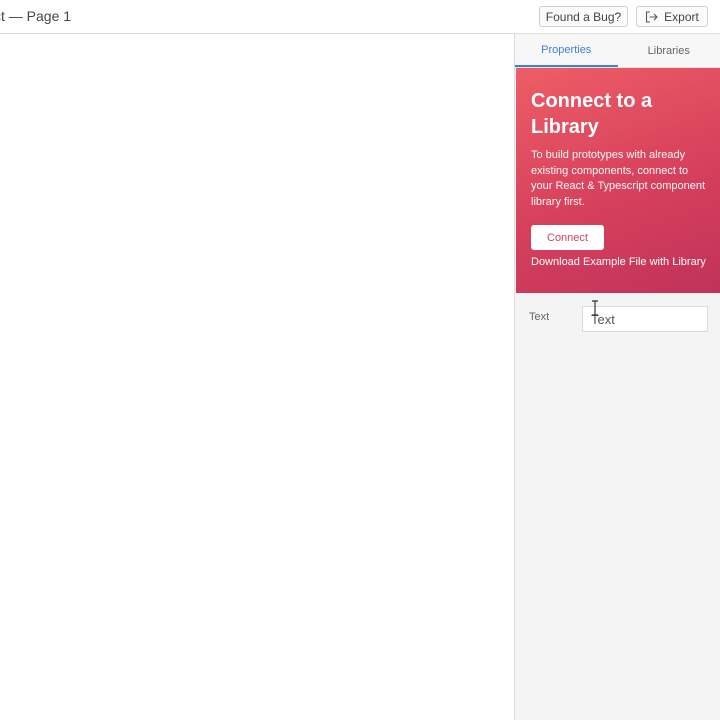  Describe the element at coordinates (645, 319) in the screenshot. I see `text-property-input` at that location.